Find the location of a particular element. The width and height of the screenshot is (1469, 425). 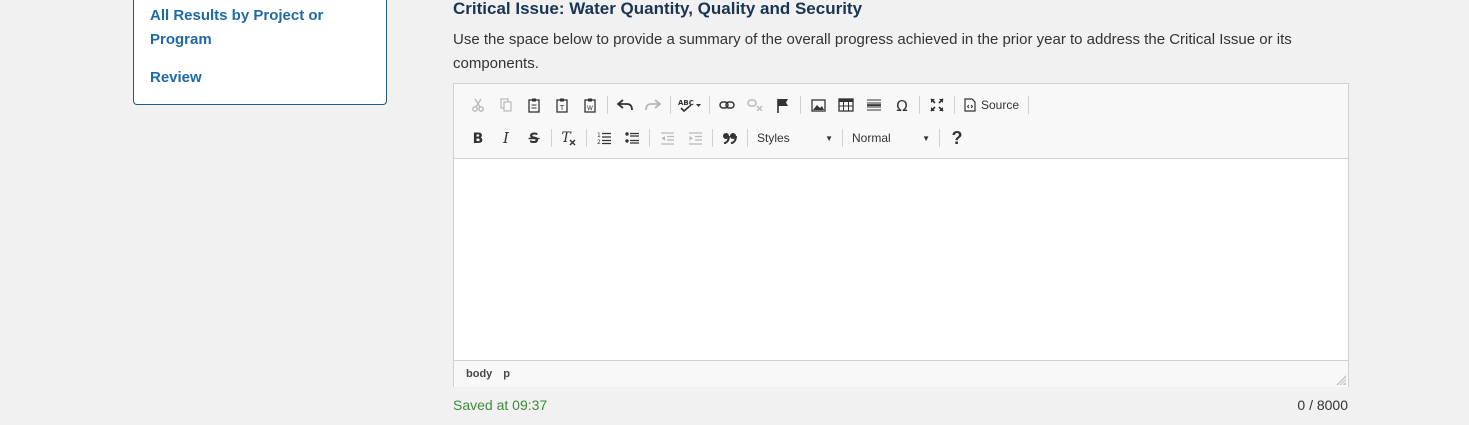

path-item-body: body is located at coordinates (479, 374).